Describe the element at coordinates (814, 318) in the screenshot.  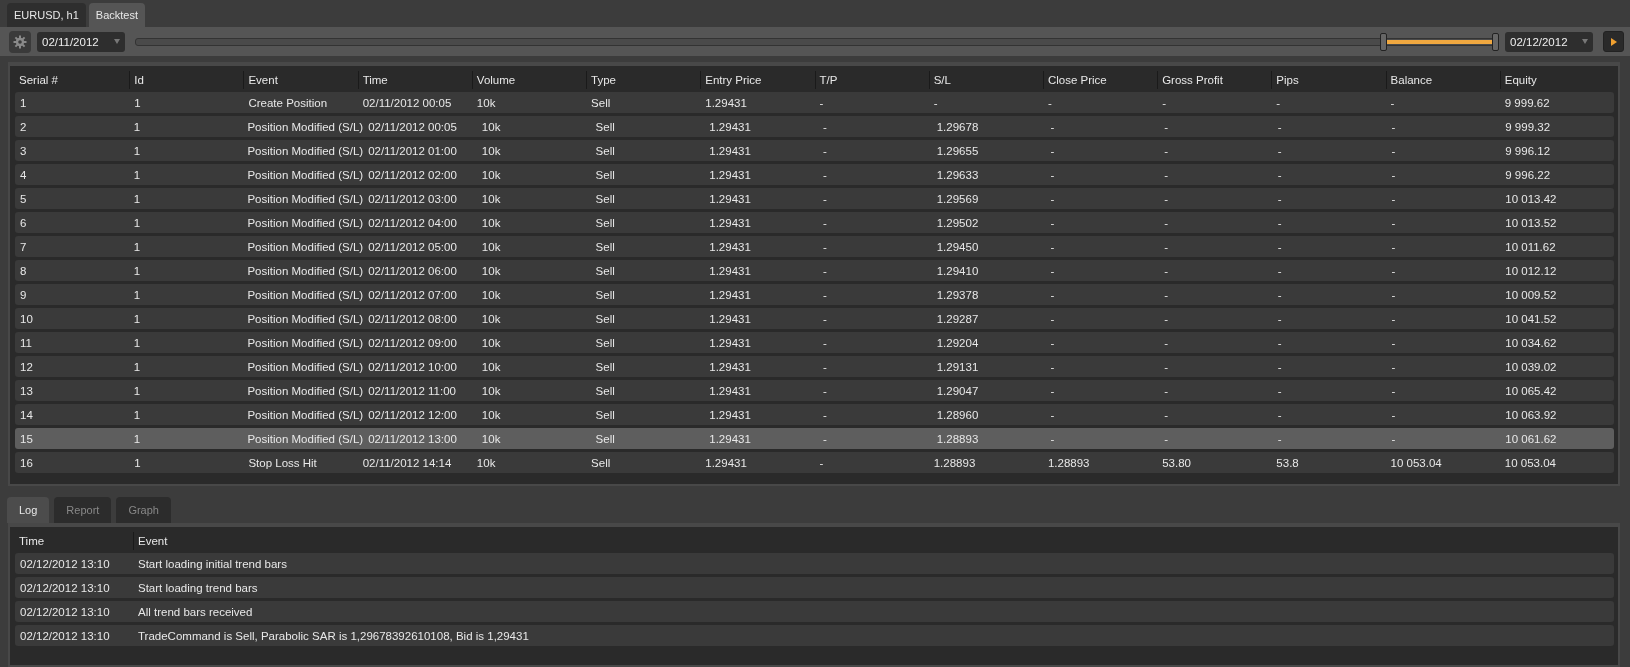
I see `table-row: 10 1 Position Modified (S/L) 02/11/2012 08:00 10k Sell 1.29431 - 1.29287 - - - - 10 041.52` at that location.